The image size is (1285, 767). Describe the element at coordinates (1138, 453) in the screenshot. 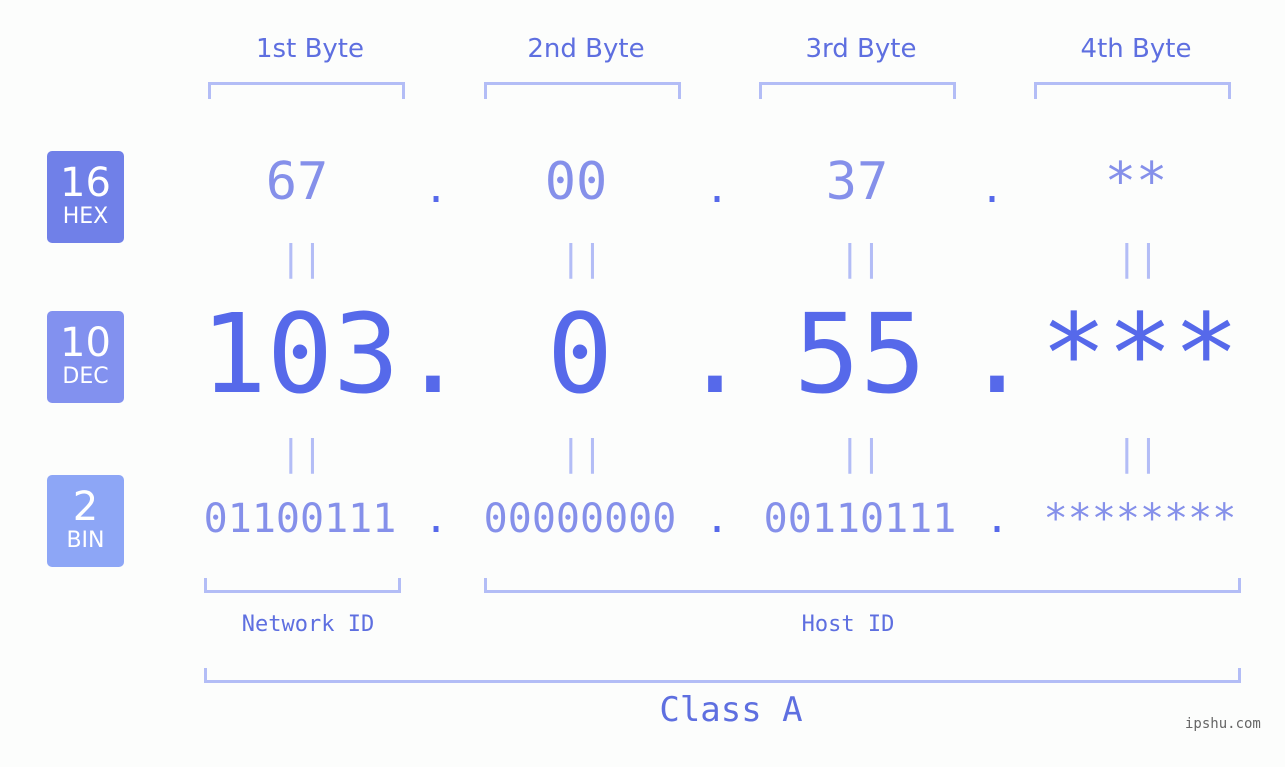

I see `equals-dec-bin-4: ||` at that location.